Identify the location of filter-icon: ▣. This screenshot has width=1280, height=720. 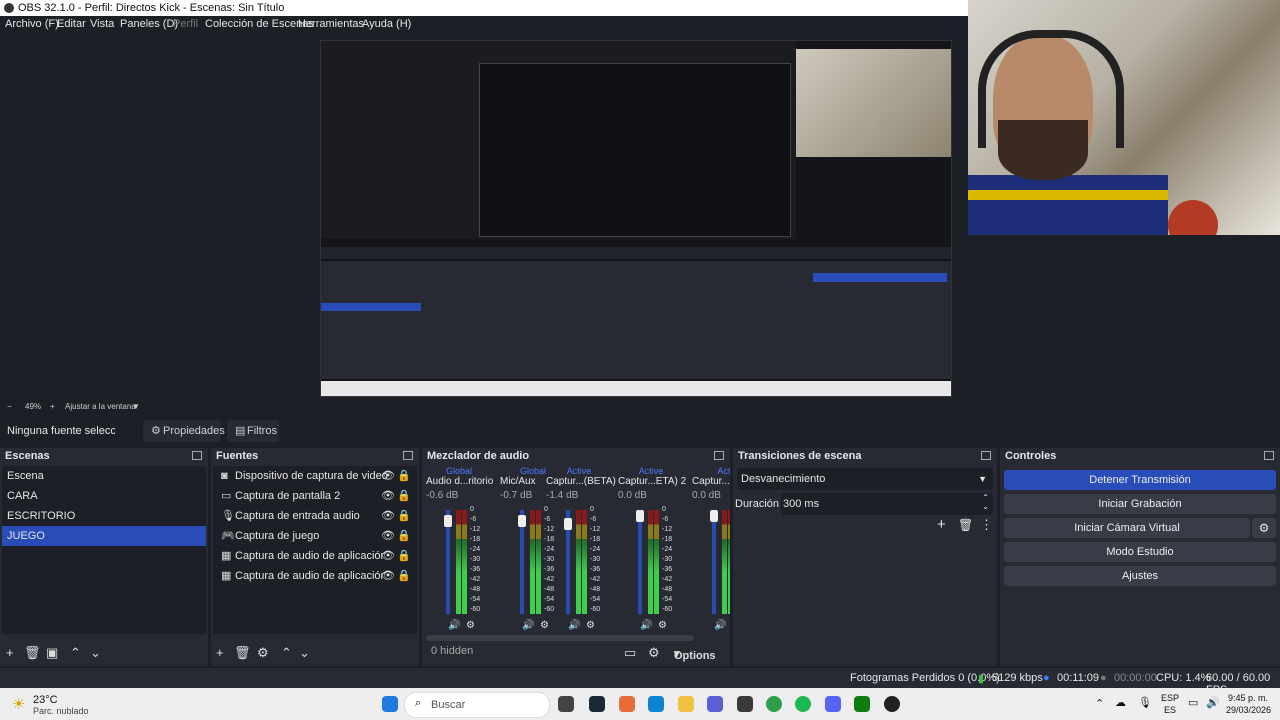
(52, 653).